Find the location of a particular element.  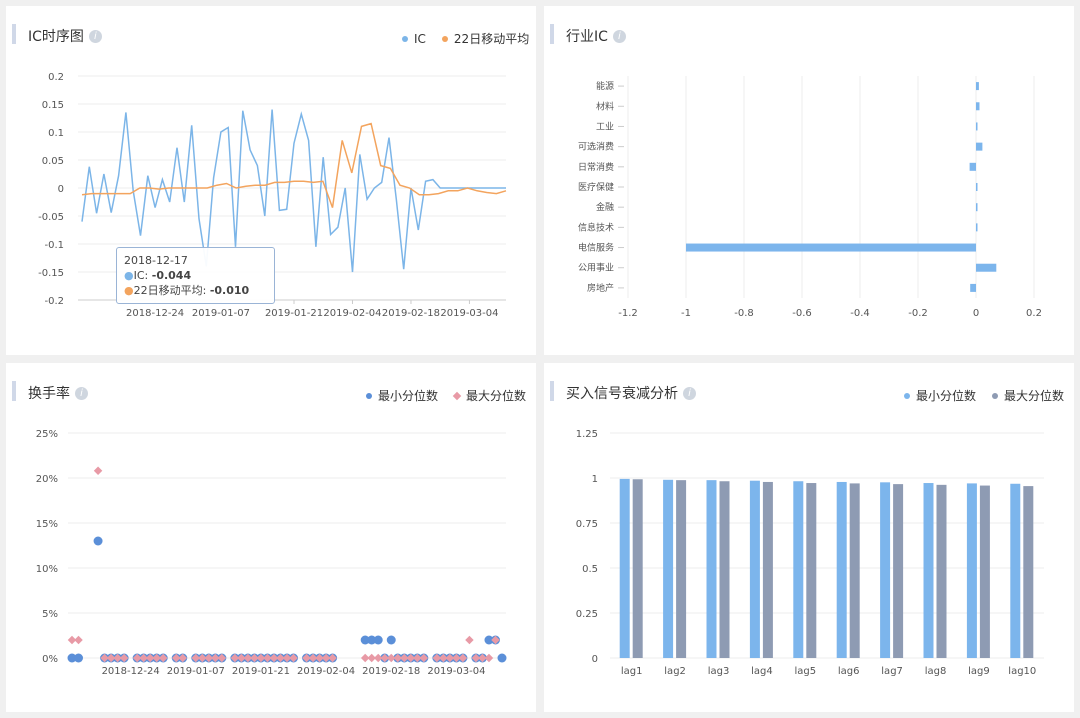

y-tick-label: 0% is located at coordinates (50, 659).